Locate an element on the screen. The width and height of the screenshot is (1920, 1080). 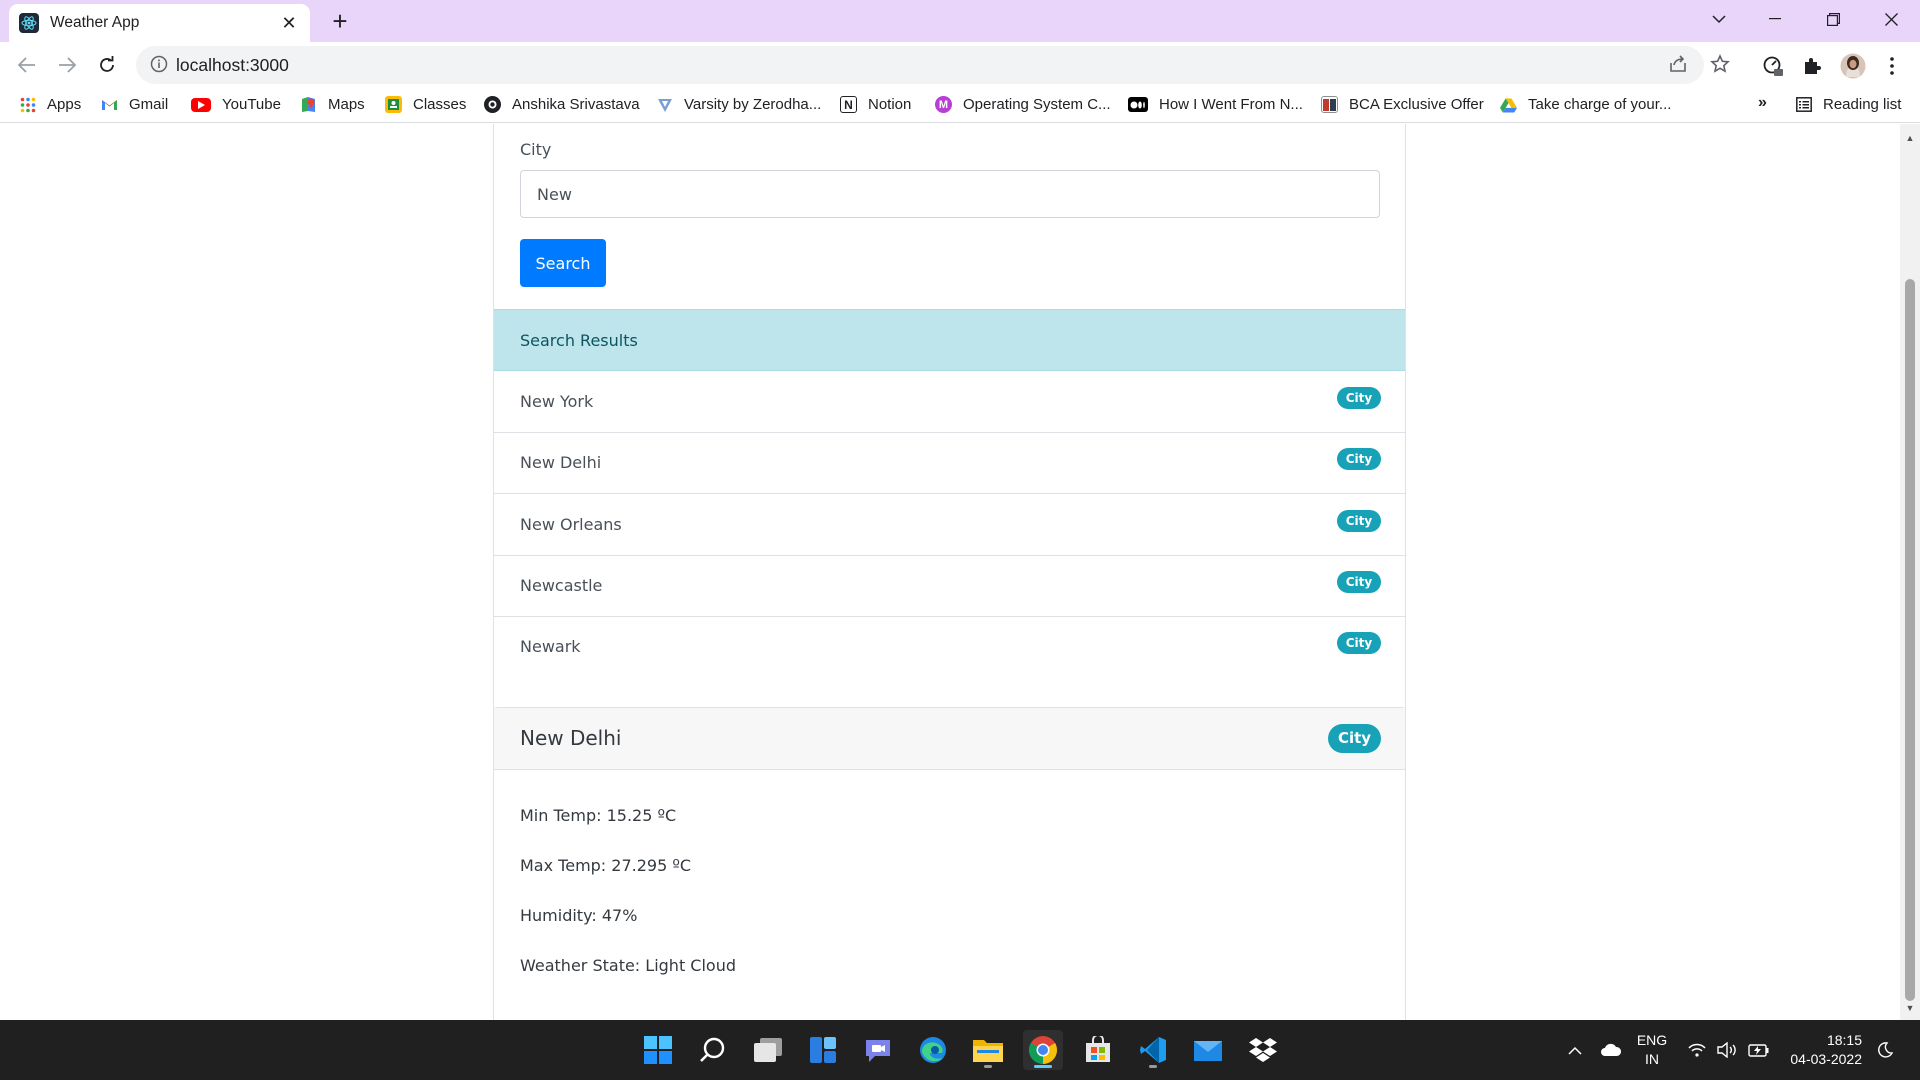
show-hidden-icons-chevron-icon is located at coordinates (1575, 1050).